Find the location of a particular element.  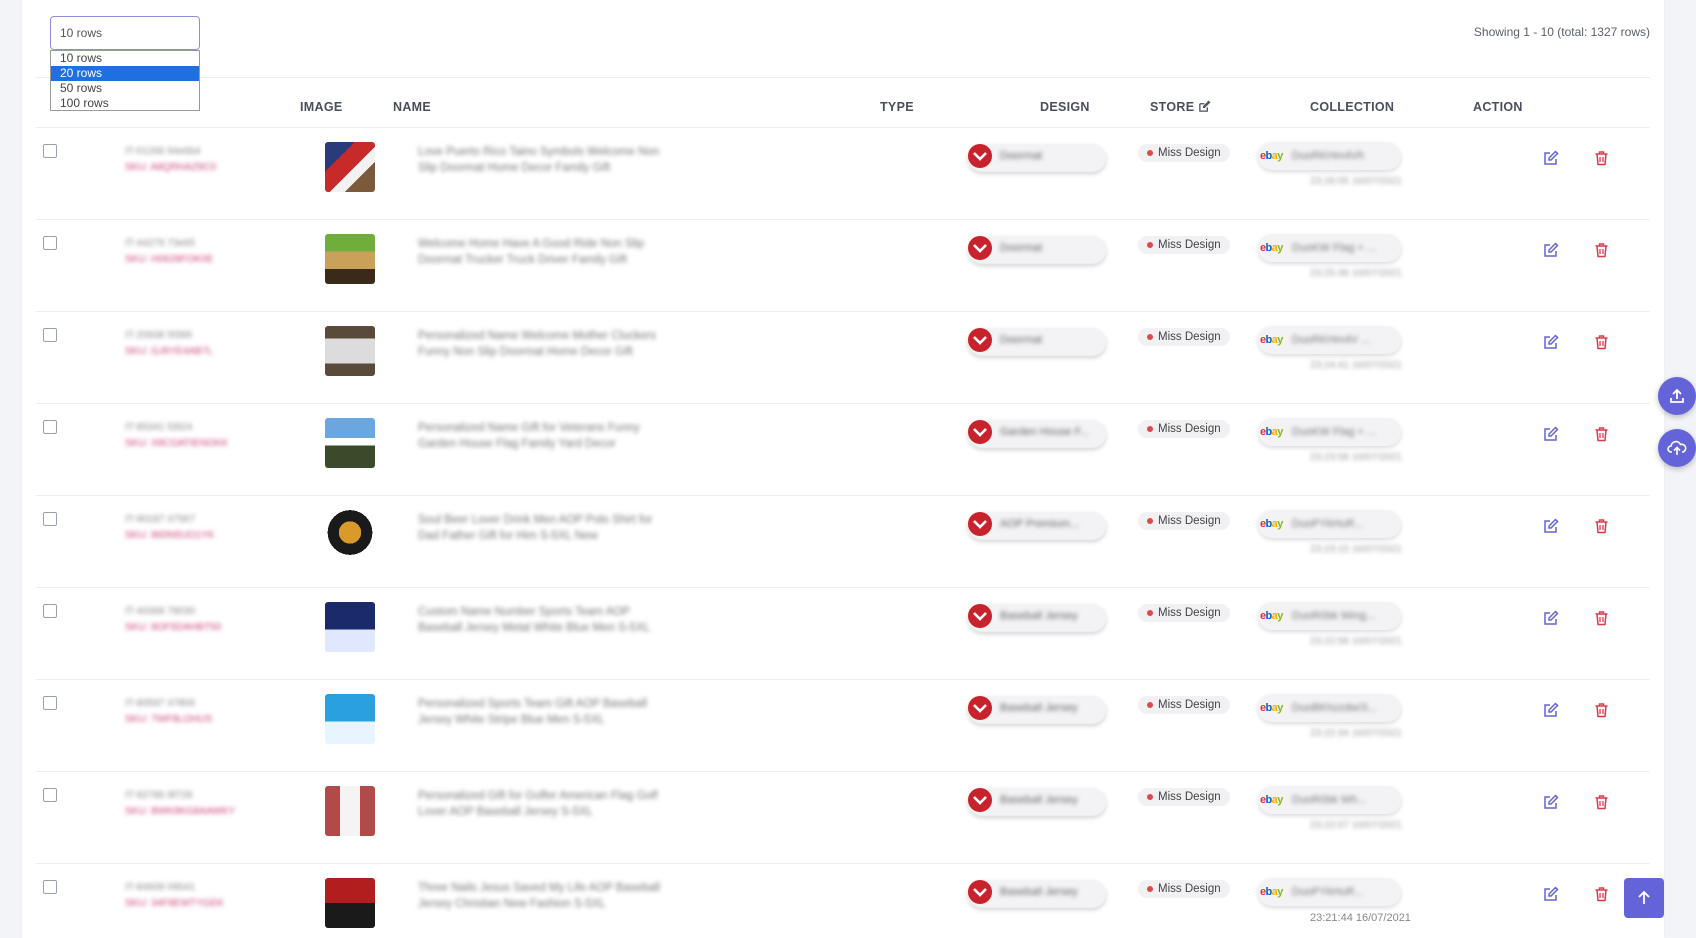

rows-option-10: 10 rows is located at coordinates (125, 58).